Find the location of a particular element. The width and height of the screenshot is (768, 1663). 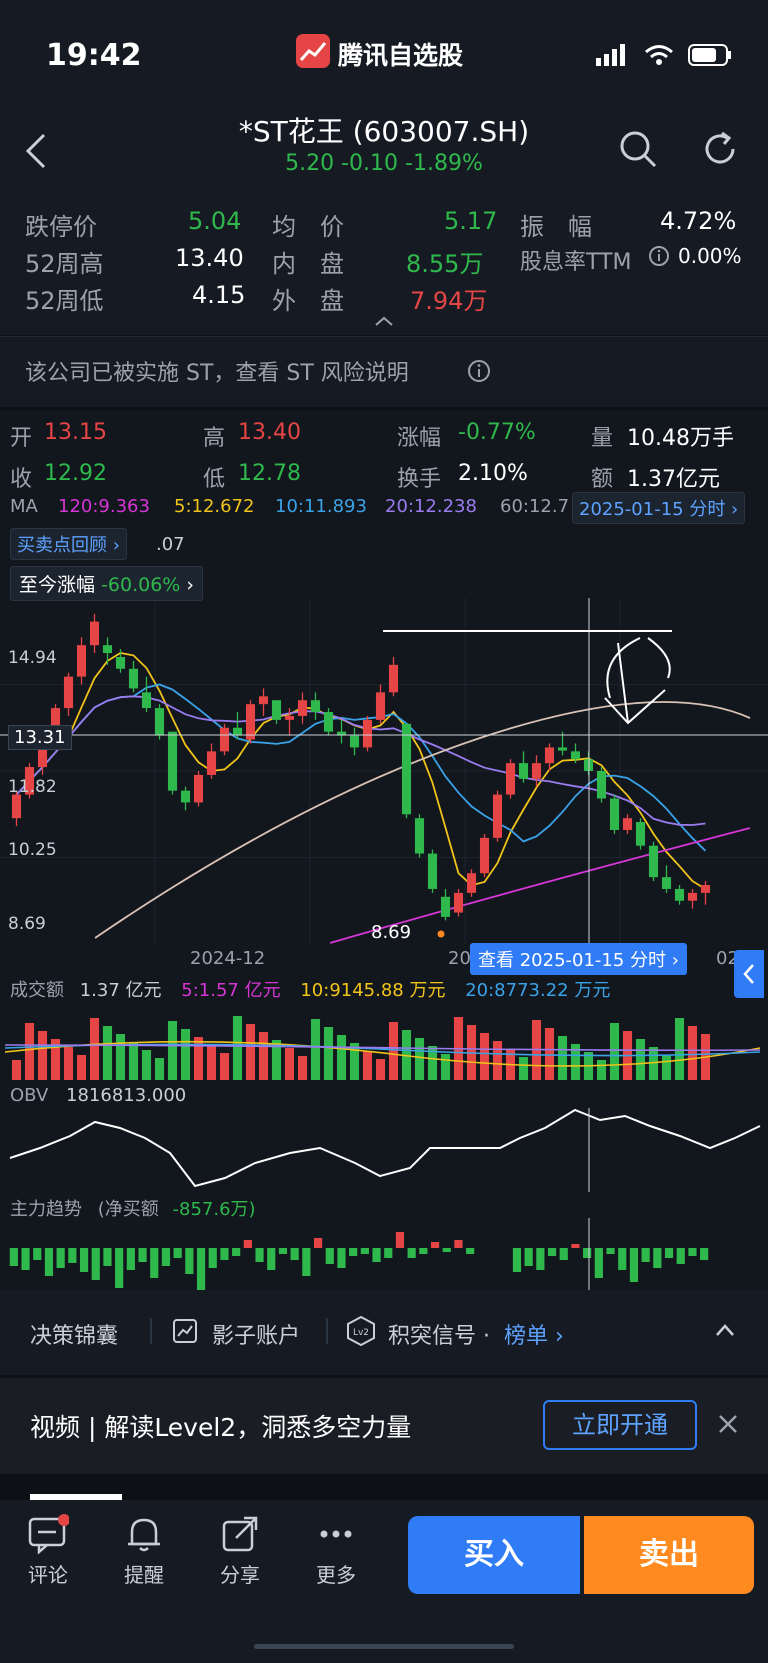

level2-promo-banner: 视频 | 解读Level2，洞悉多空力量 立即开通 is located at coordinates (384, 1426).